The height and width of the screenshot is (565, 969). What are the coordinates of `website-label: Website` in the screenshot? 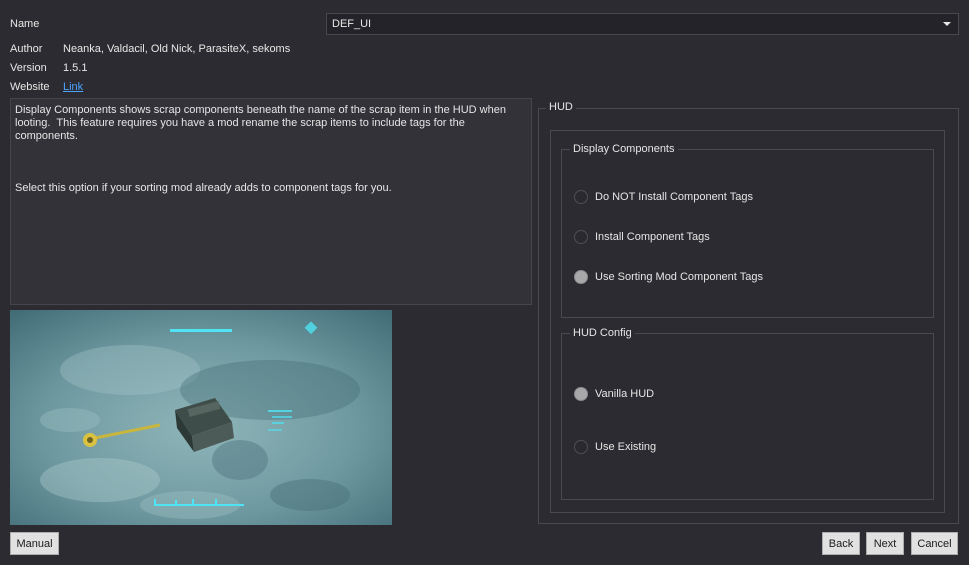 It's located at (30, 87).